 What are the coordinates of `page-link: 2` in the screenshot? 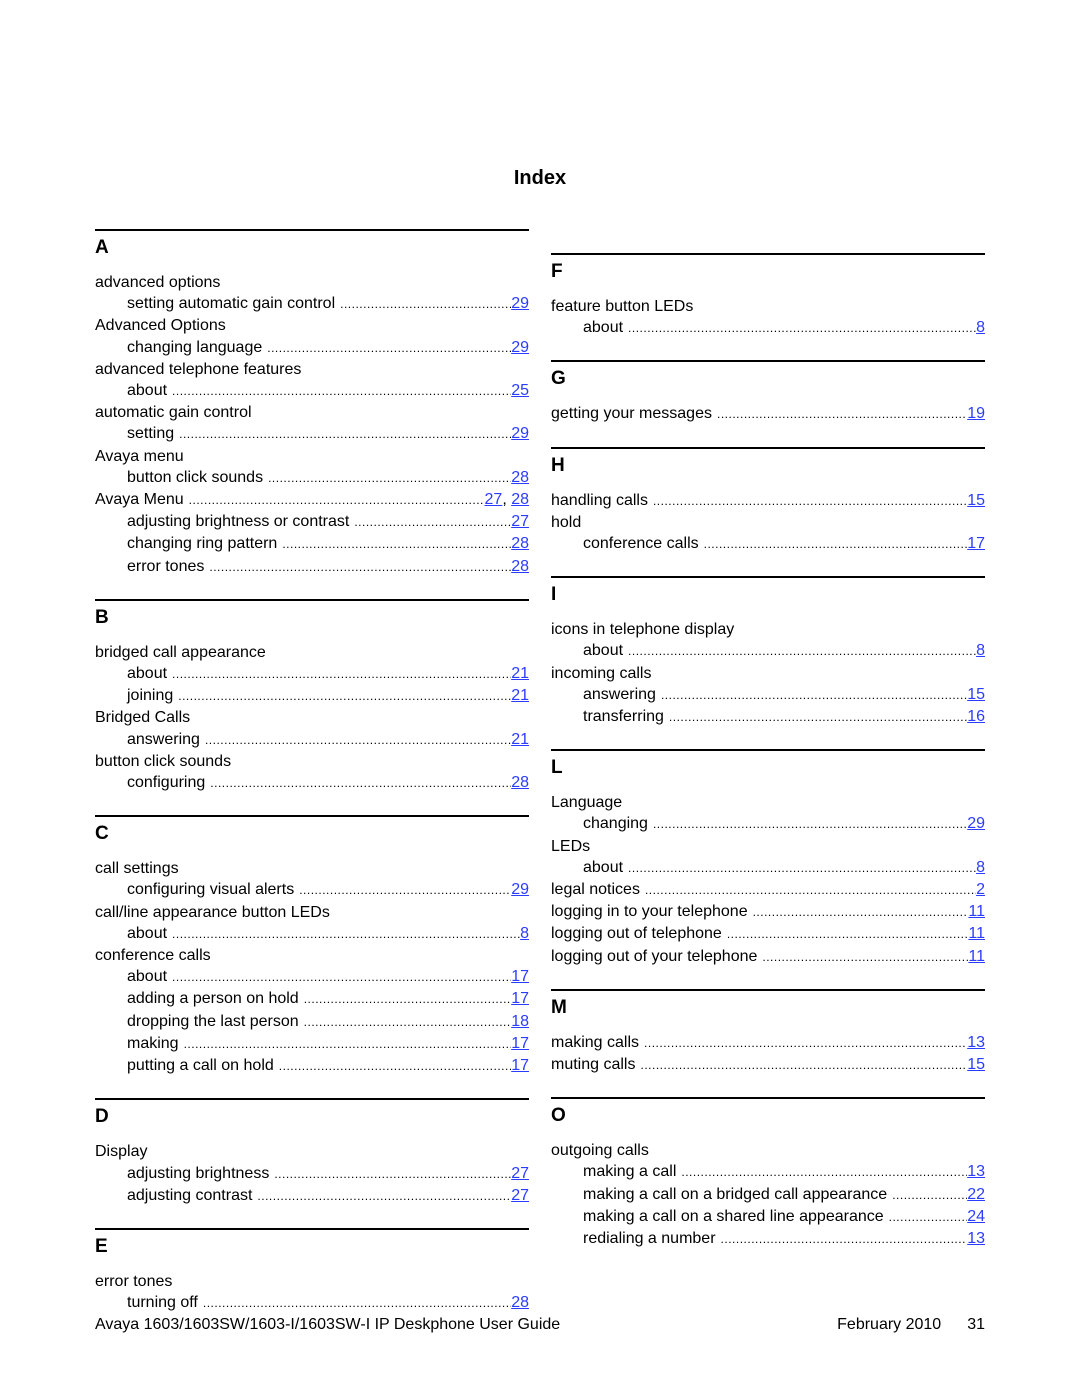 It's located at (980, 889).